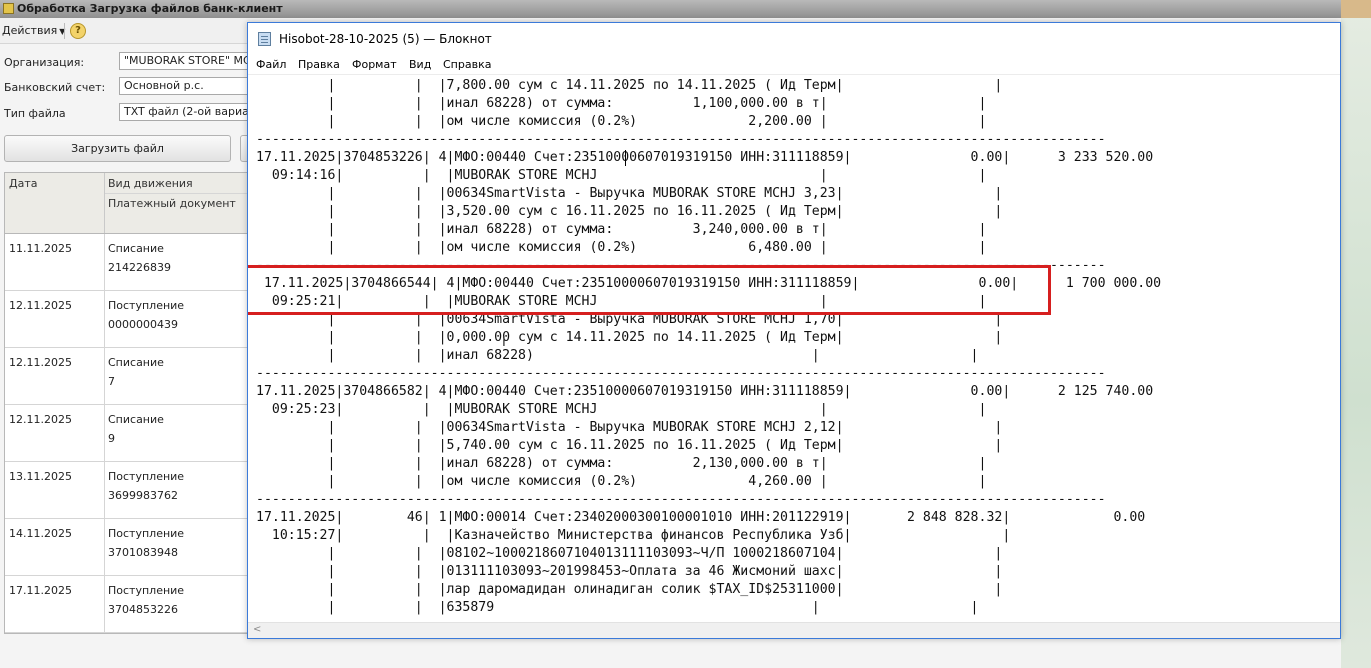 This screenshot has height=668, width=1371. I want to click on ibeam-cursor-icon: I, so click(504, 342).